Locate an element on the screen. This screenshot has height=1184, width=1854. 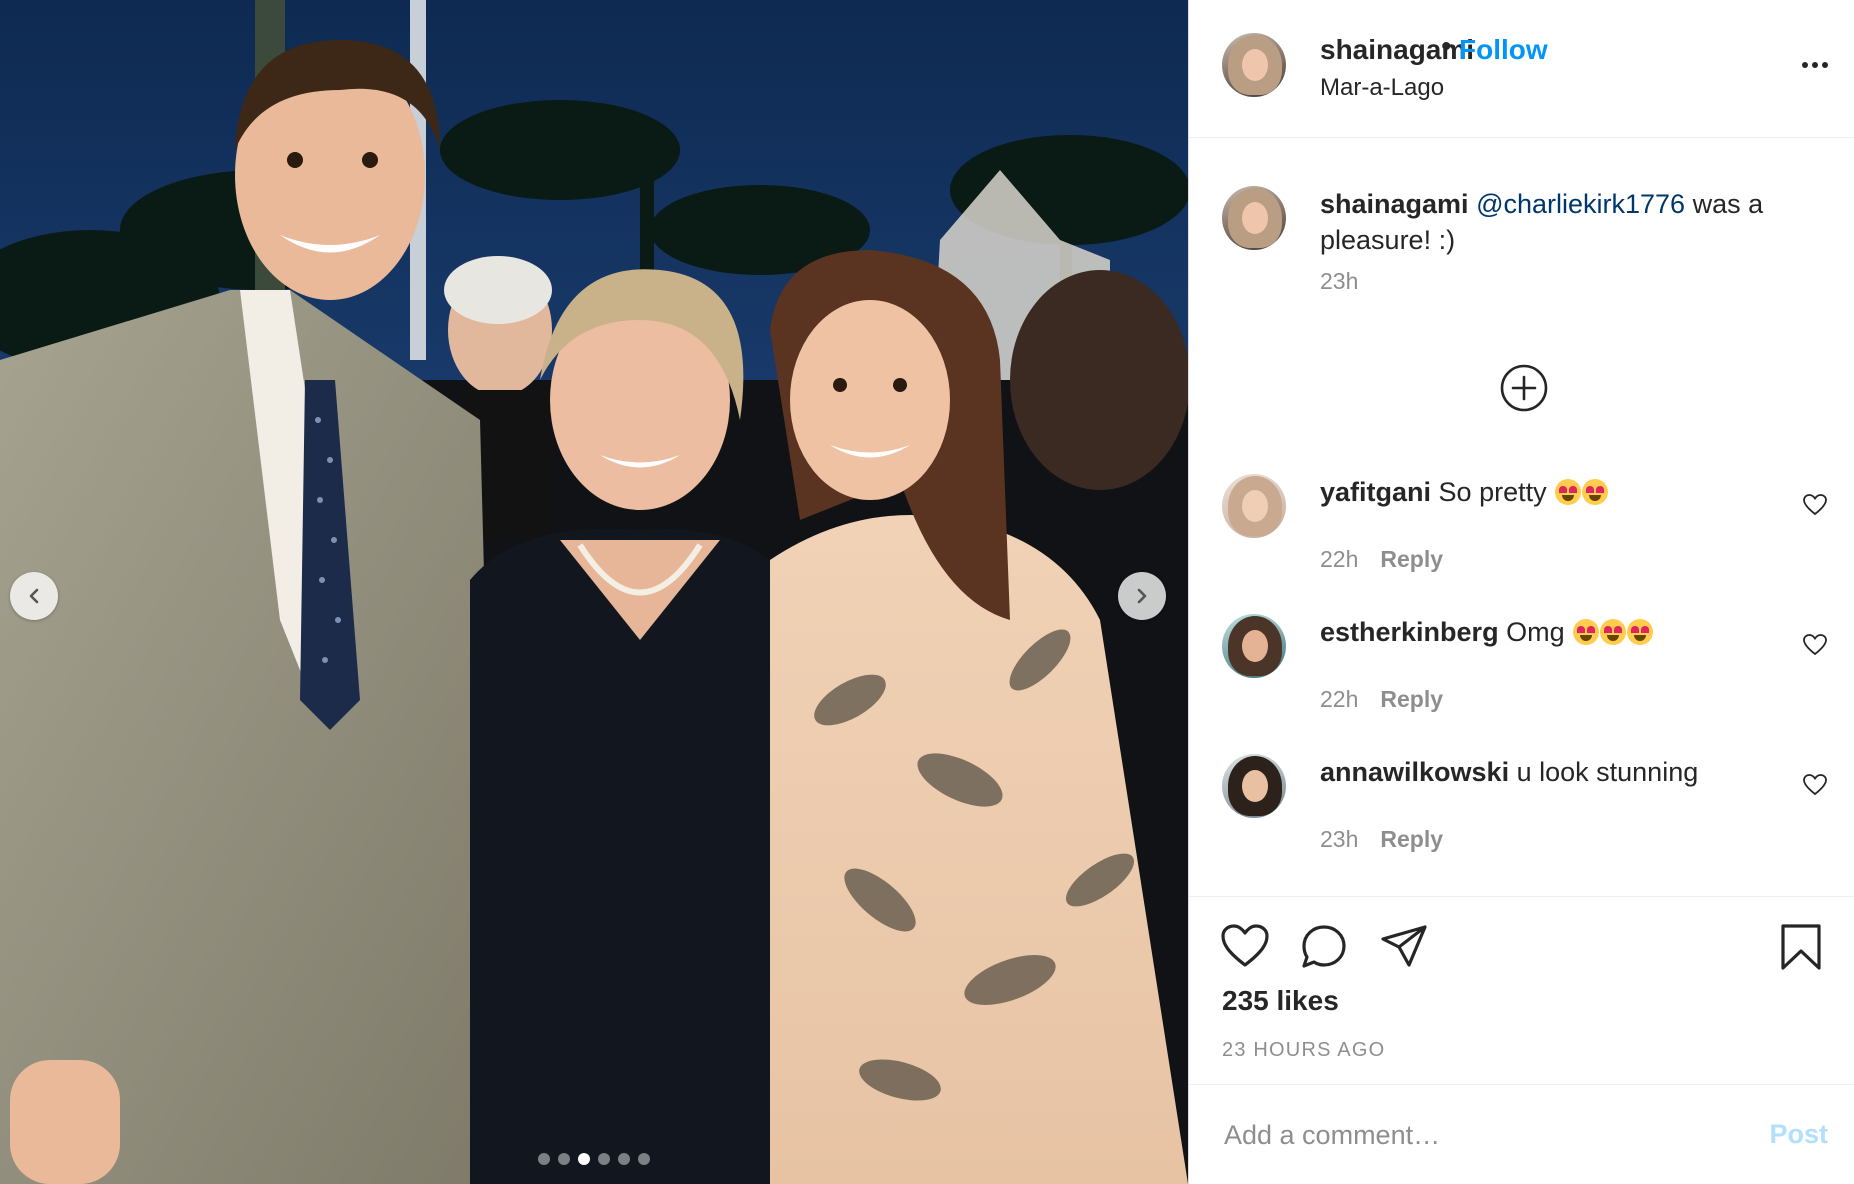
comment-time: 23h is located at coordinates (1339, 839).